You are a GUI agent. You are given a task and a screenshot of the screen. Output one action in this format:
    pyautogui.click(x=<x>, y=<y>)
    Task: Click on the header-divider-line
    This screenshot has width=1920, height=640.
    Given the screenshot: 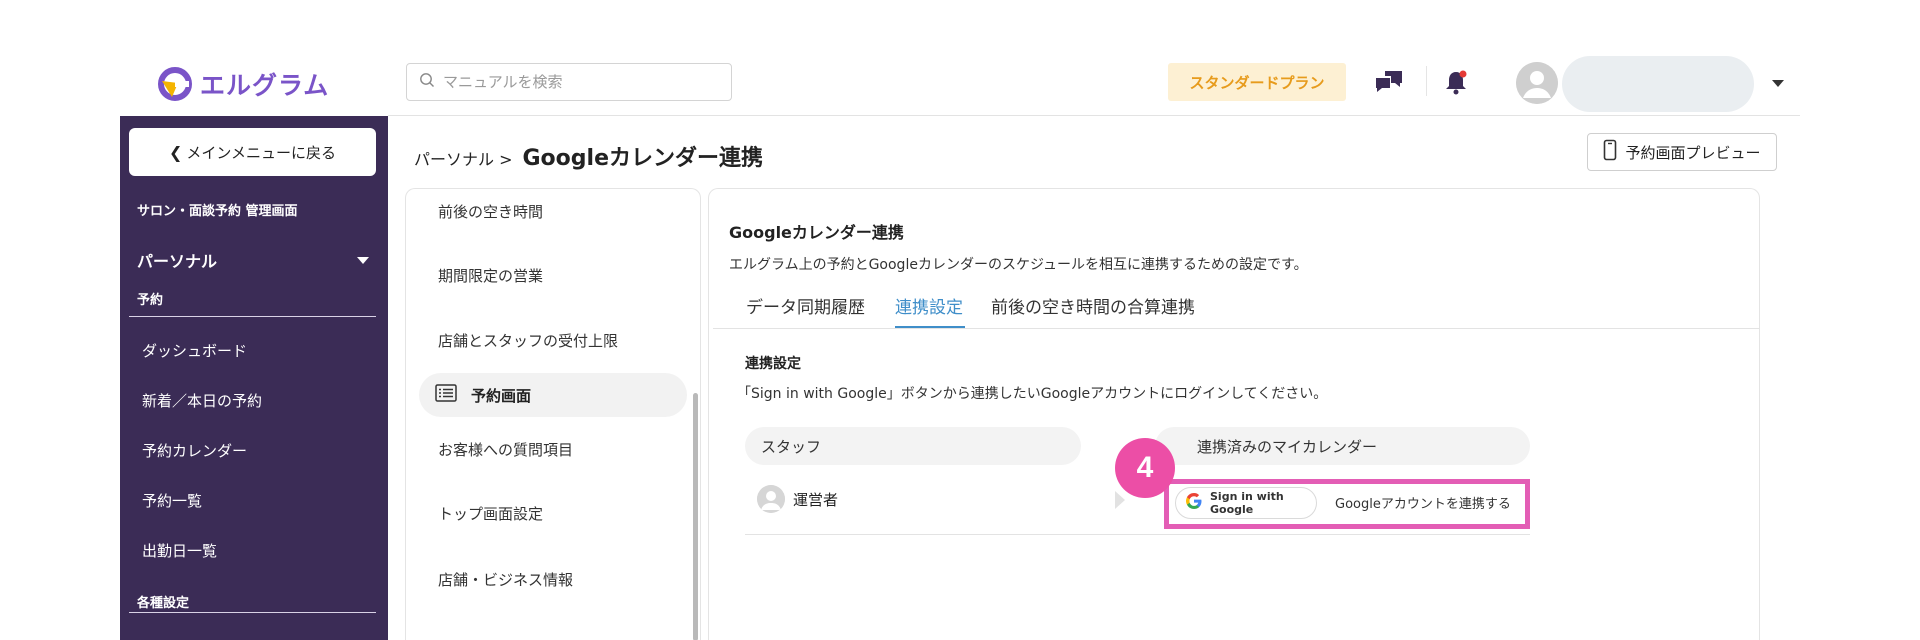 What is the action you would take?
    pyautogui.click(x=1094, y=115)
    